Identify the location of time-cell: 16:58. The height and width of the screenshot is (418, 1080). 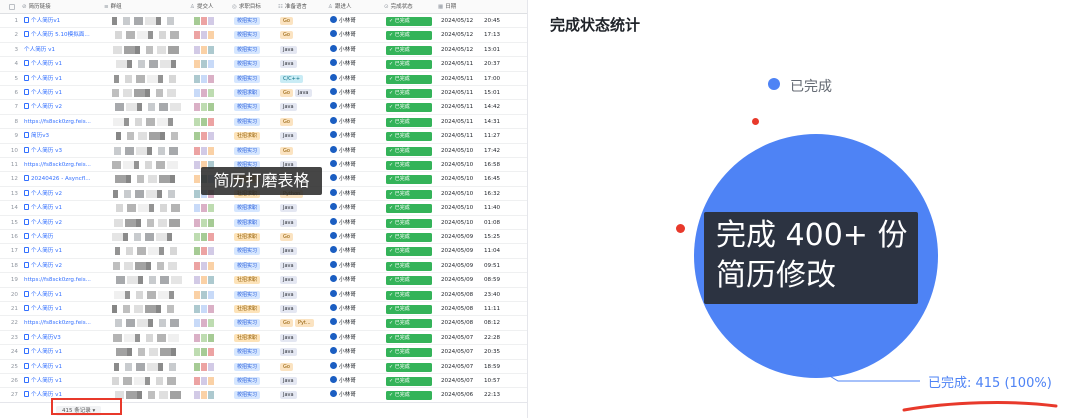
(499, 165).